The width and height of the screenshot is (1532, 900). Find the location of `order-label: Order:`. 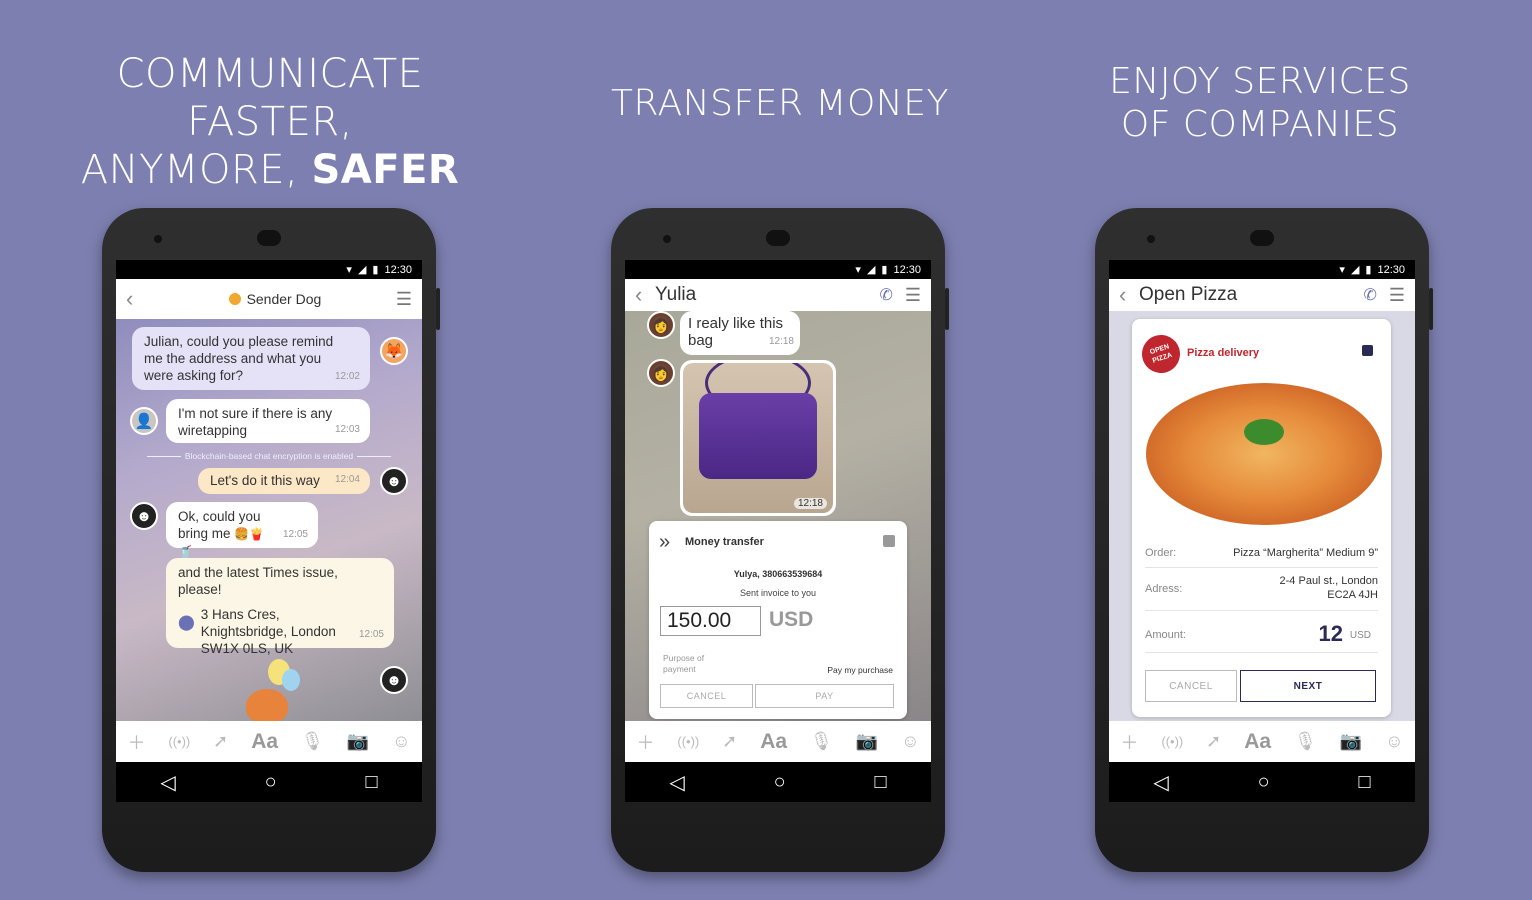

order-label: Order: is located at coordinates (1161, 553).